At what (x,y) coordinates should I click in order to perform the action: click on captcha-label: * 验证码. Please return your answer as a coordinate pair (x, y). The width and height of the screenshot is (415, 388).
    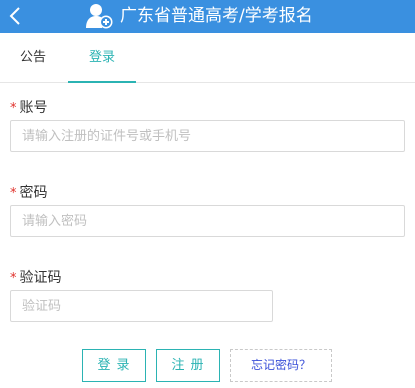
    Looking at the image, I should click on (36, 277).